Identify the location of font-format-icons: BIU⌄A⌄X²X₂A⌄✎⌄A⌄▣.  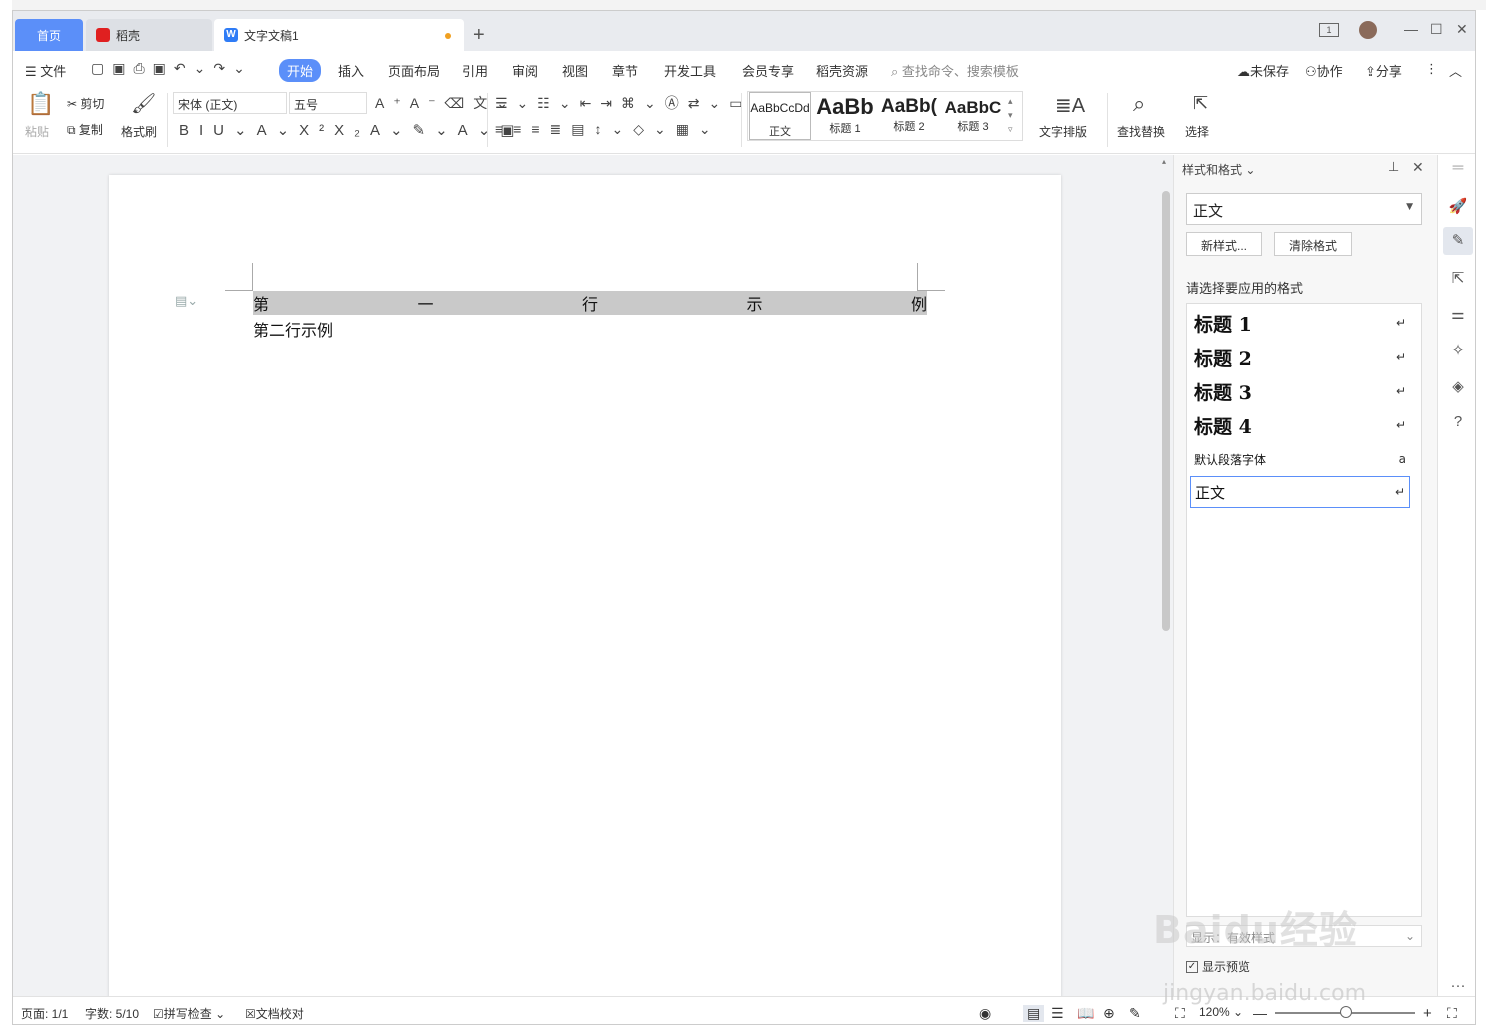
(351, 130).